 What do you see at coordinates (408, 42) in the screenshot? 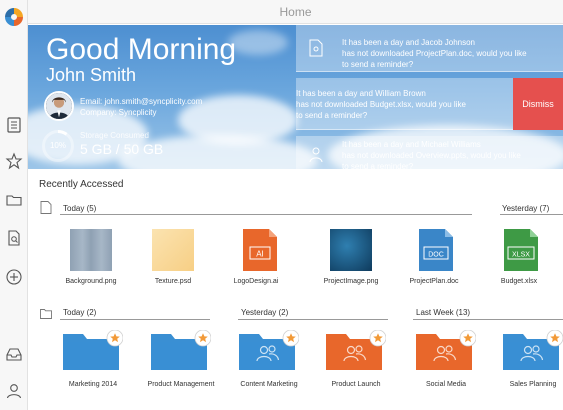
I see `notification-line: It has been a day and Jacob Johnson` at bounding box center [408, 42].